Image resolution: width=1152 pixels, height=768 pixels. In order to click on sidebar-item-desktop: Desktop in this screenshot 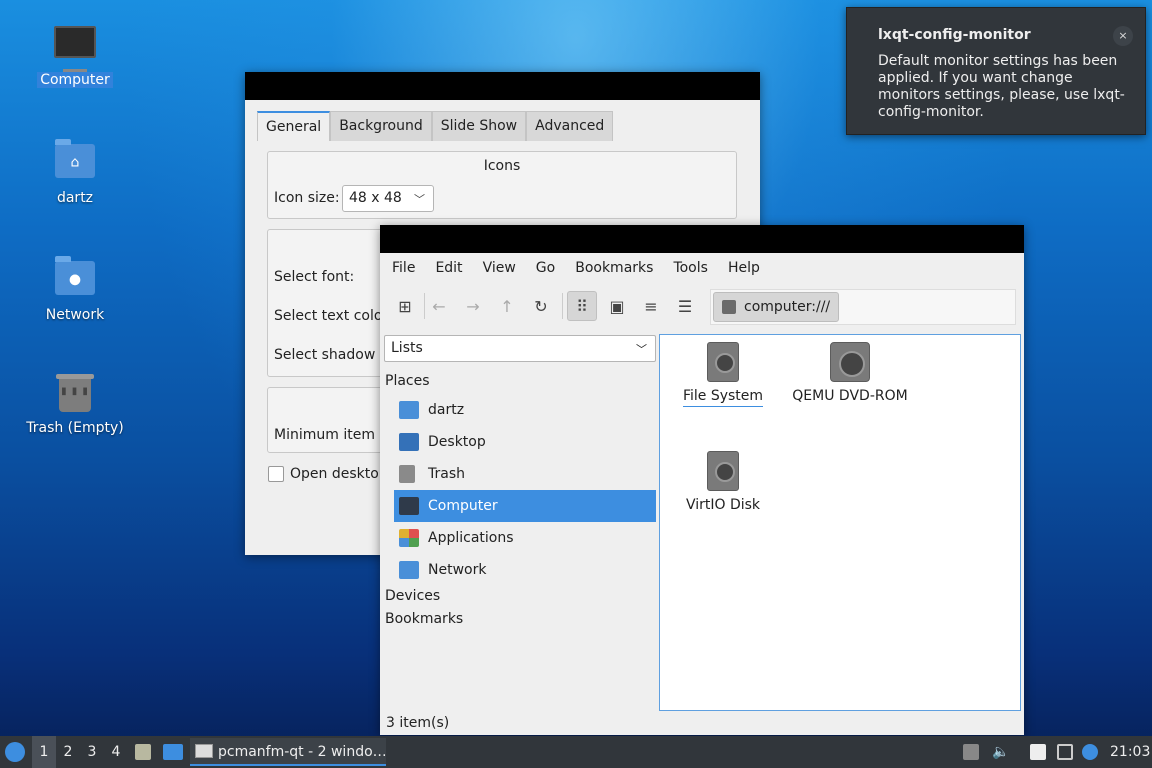, I will do `click(525, 442)`.